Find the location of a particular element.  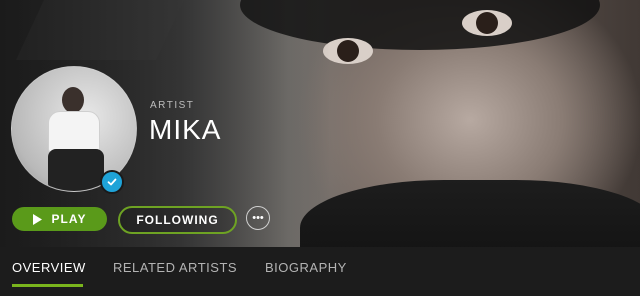

more-options-button: ••• is located at coordinates (258, 218).